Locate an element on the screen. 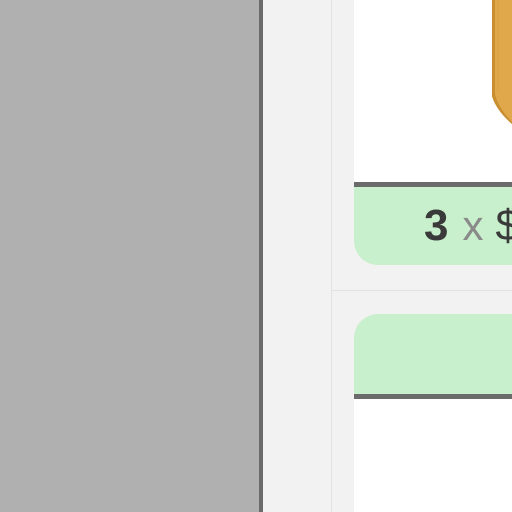  quantity-value: 3 is located at coordinates (436, 225).